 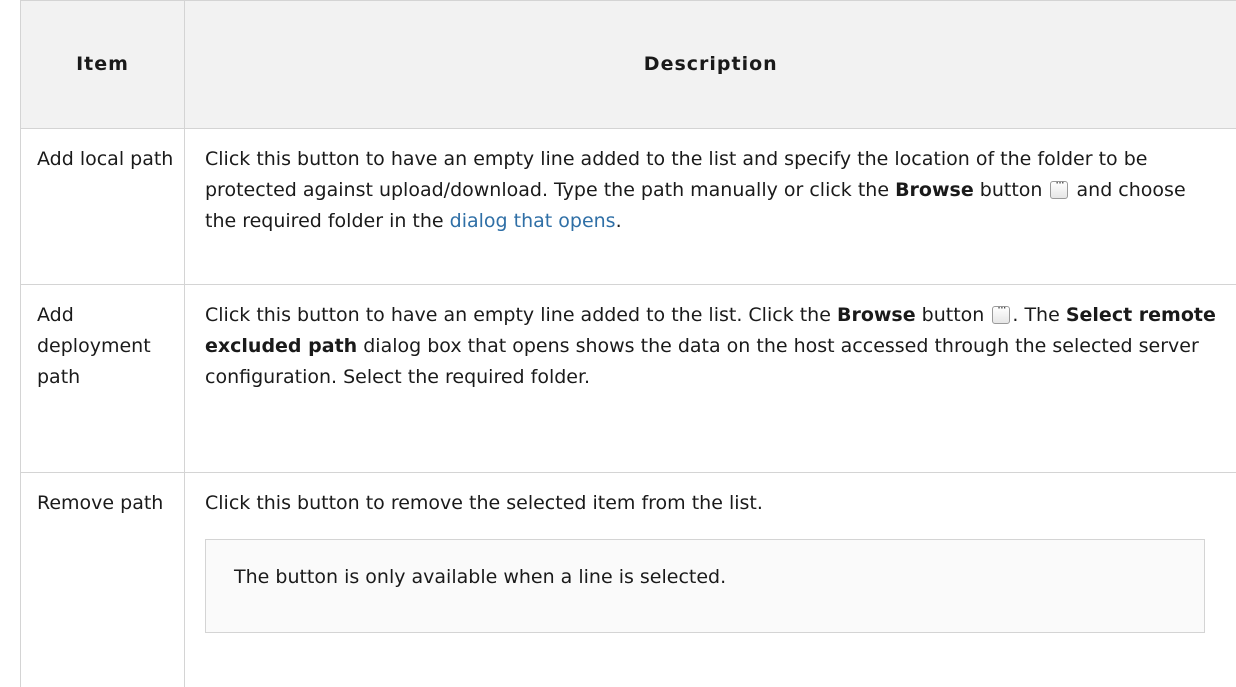 What do you see at coordinates (1038, 315) in the screenshot?
I see `desc-text: . The` at bounding box center [1038, 315].